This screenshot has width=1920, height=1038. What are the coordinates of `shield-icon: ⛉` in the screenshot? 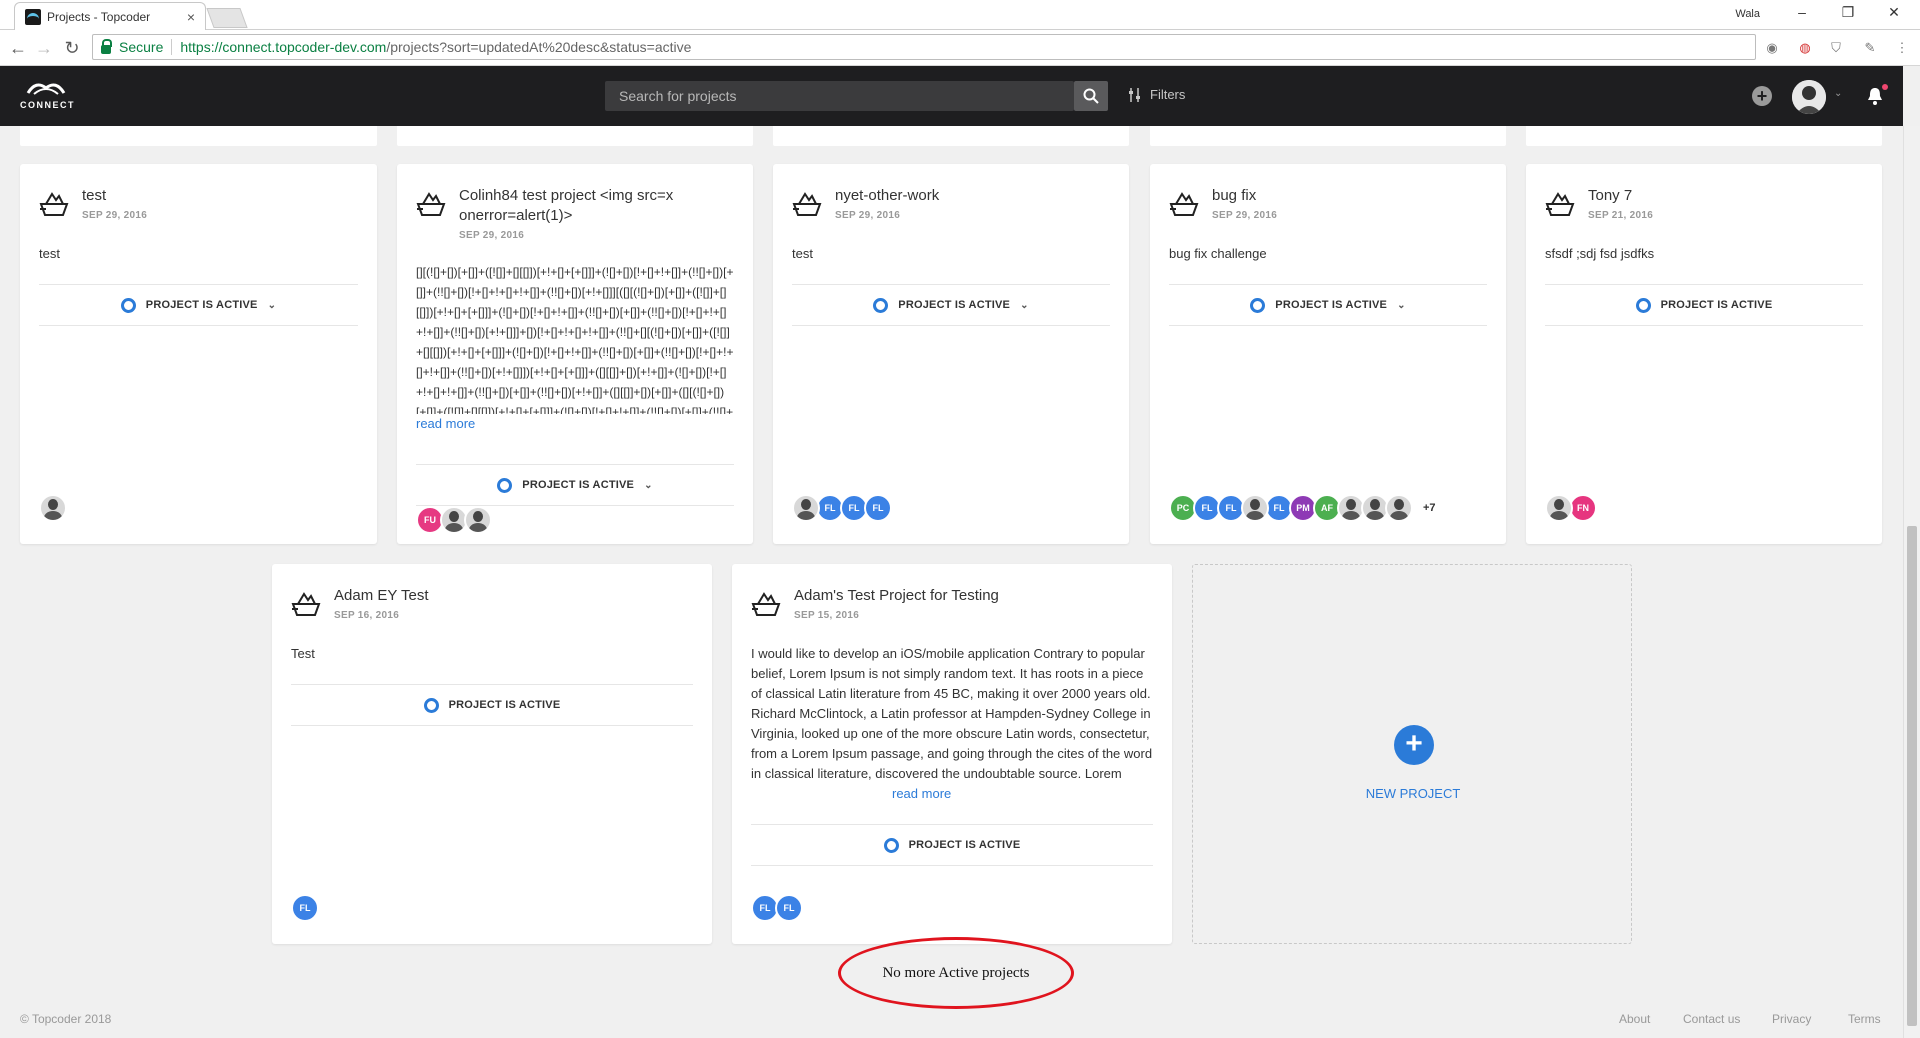 It's located at (1836, 48).